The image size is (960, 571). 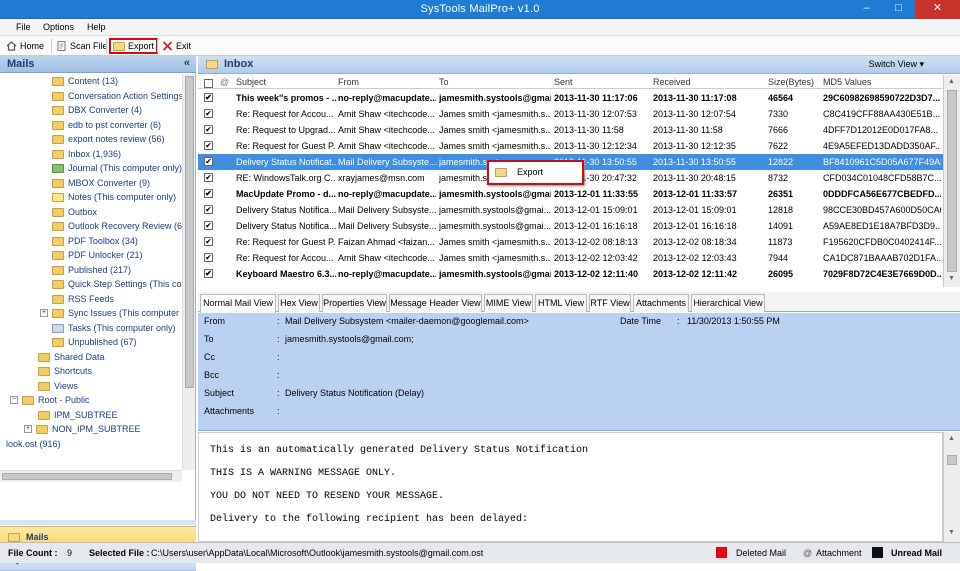 What do you see at coordinates (561, 303) in the screenshot?
I see `tab-html-view: HTML View` at bounding box center [561, 303].